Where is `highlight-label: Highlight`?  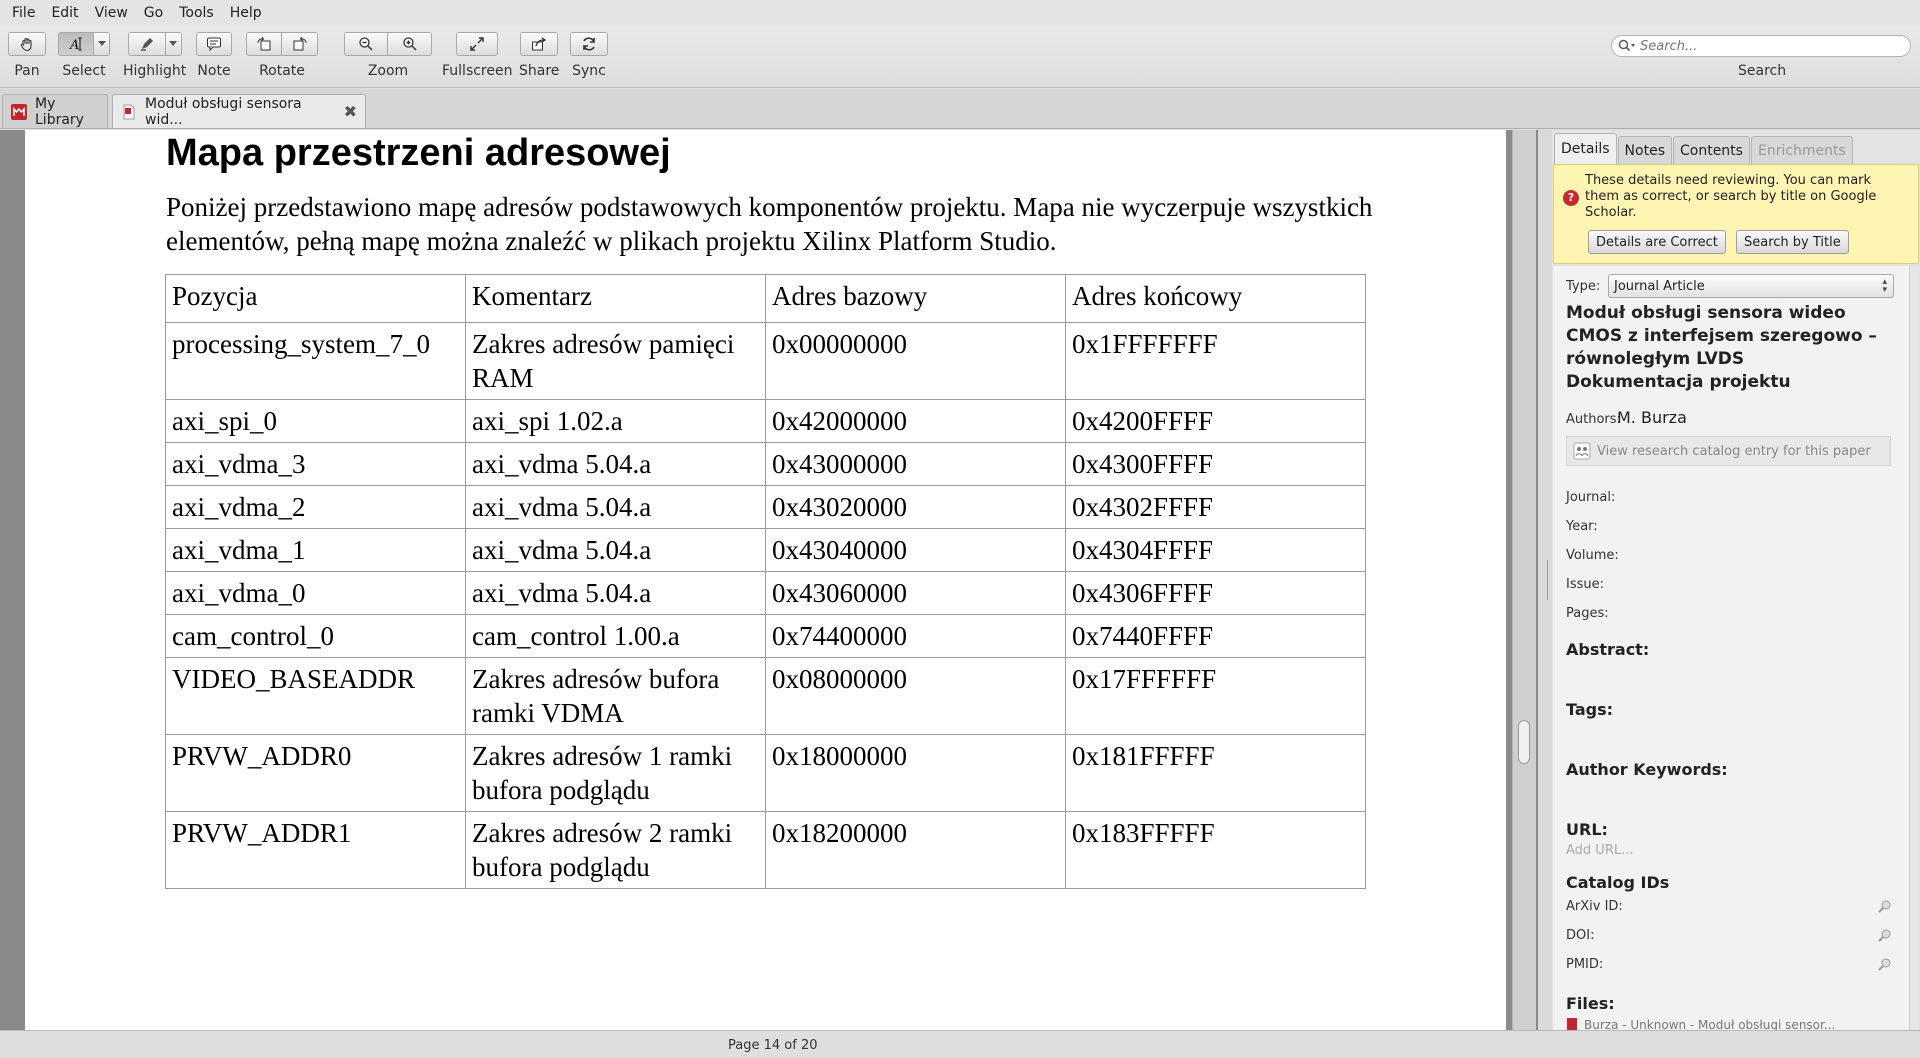
highlight-label: Highlight is located at coordinates (155, 71).